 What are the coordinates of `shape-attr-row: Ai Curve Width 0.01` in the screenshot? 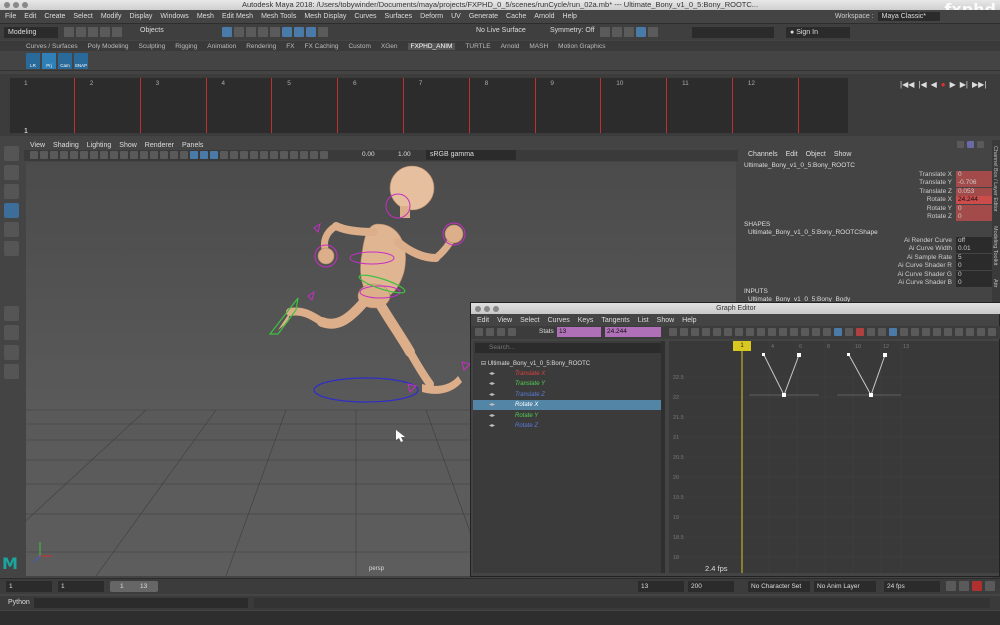 It's located at (866, 249).